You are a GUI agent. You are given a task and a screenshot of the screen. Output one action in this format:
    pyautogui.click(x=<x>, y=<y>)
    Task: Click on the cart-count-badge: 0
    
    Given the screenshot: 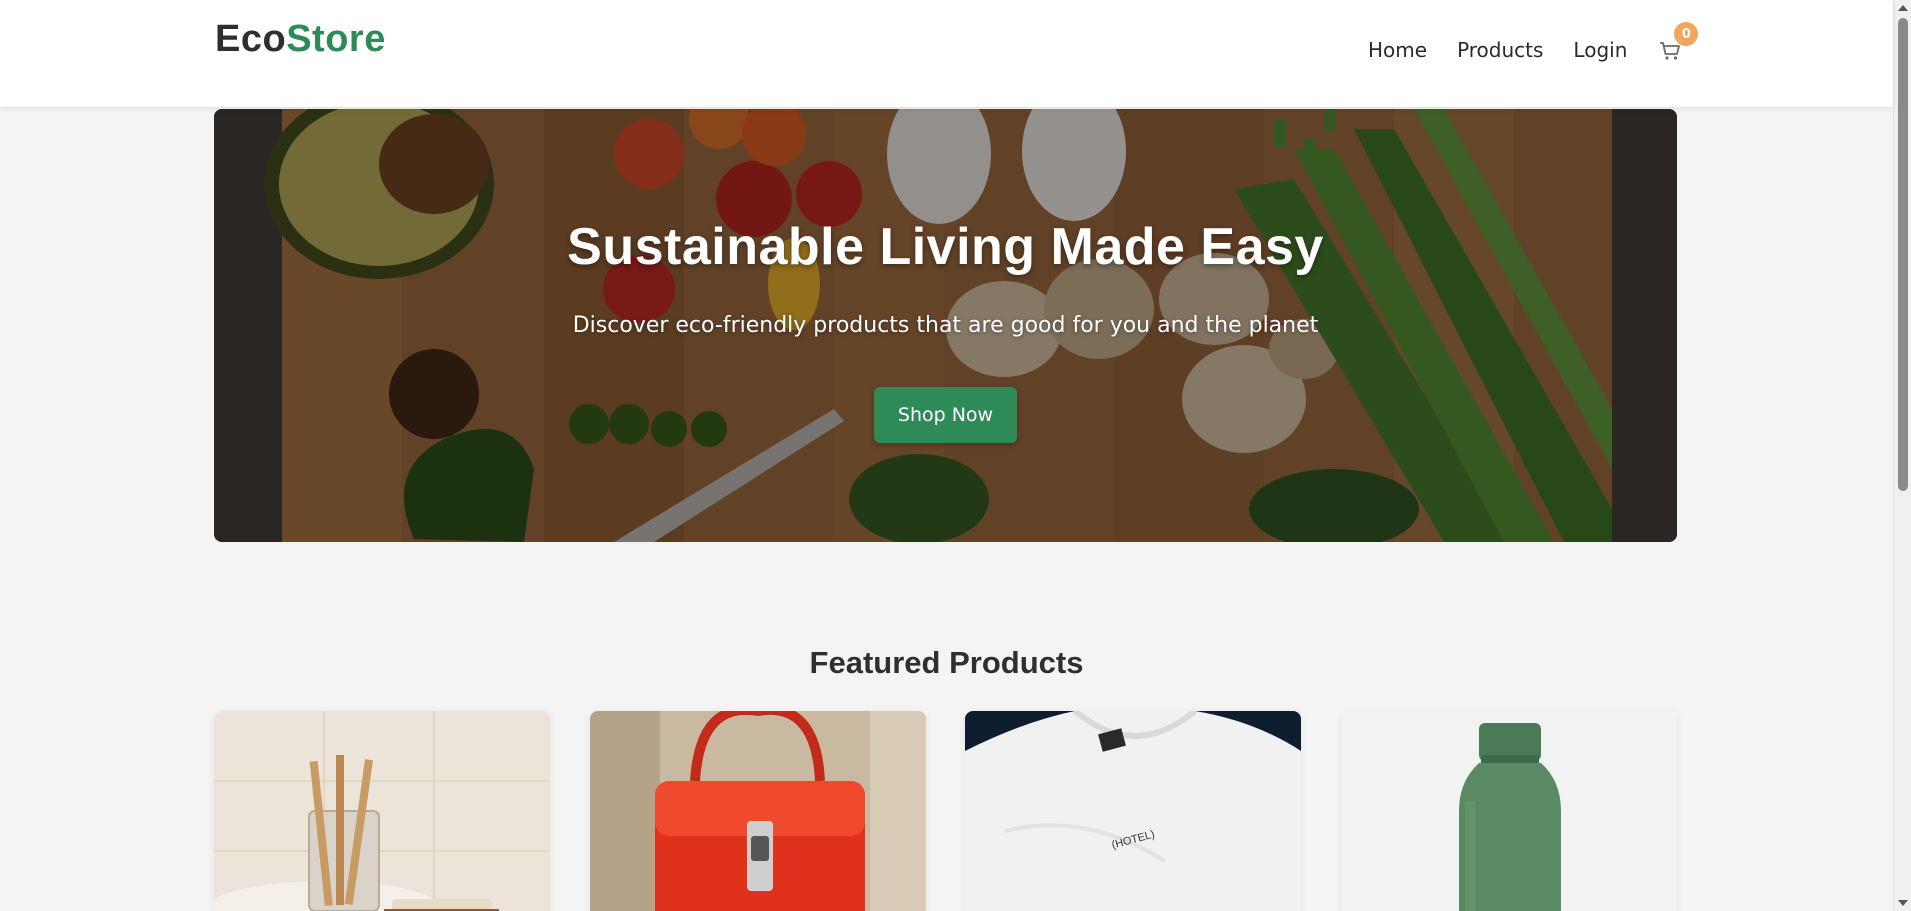 What is the action you would take?
    pyautogui.click(x=1686, y=34)
    